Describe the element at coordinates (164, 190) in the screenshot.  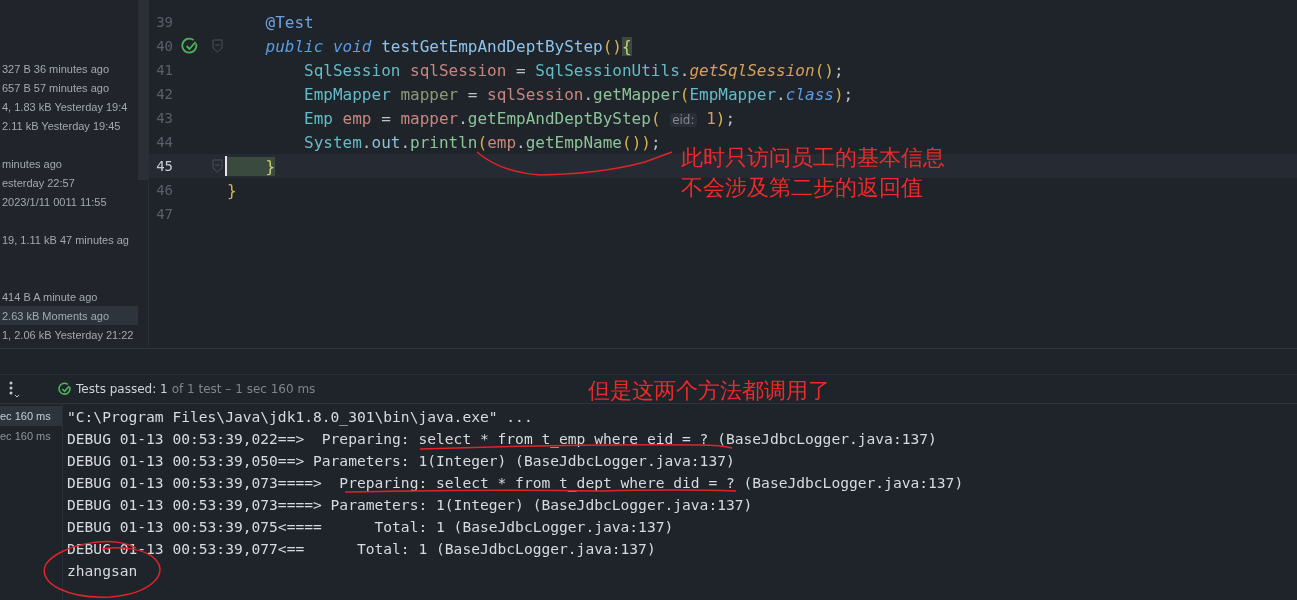
I see `line-number: 46` at that location.